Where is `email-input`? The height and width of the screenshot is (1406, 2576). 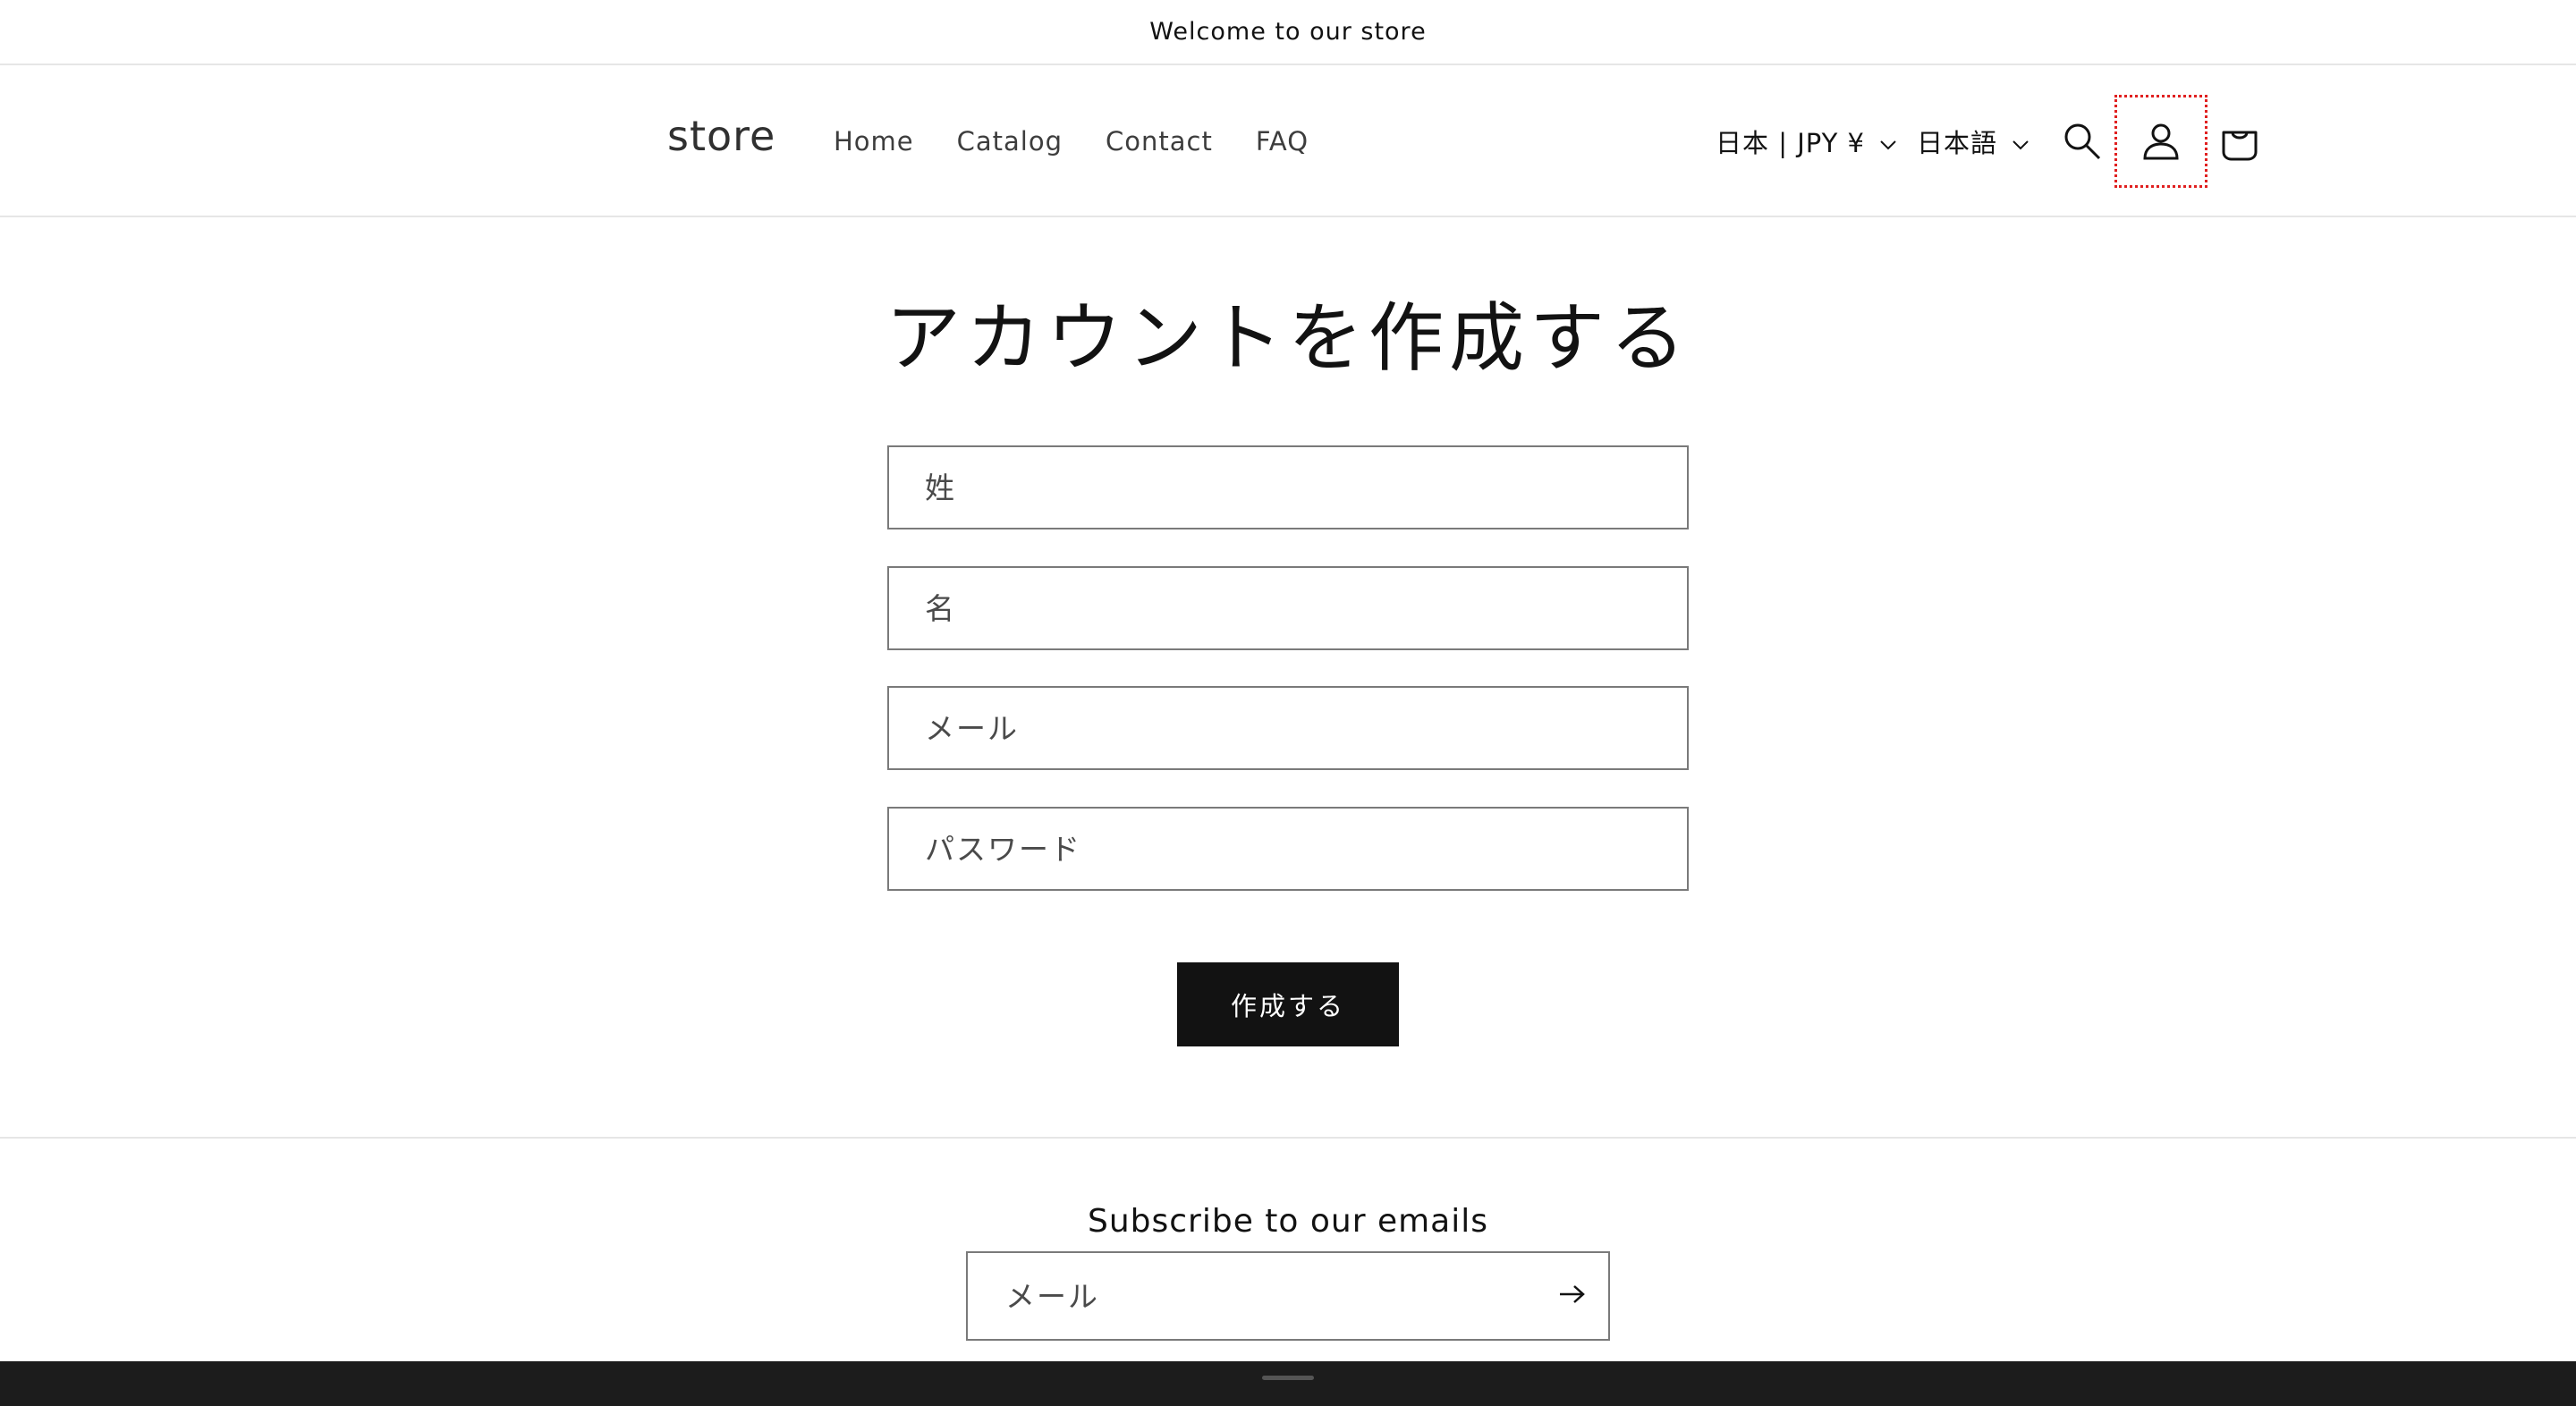
email-input is located at coordinates (1306, 728).